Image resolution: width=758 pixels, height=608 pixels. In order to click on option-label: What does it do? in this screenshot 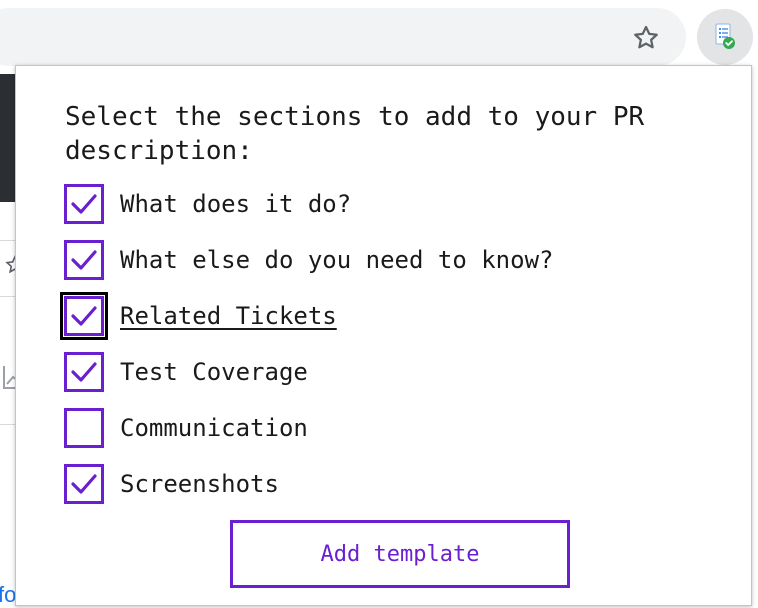, I will do `click(236, 204)`.